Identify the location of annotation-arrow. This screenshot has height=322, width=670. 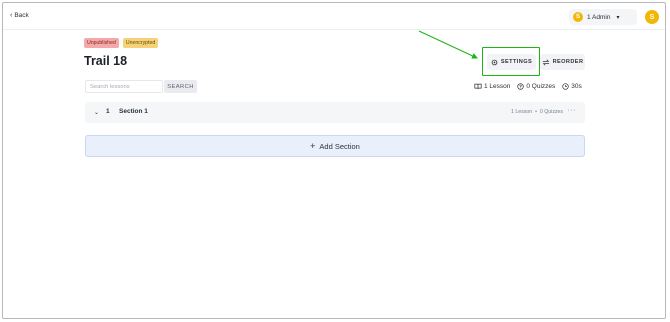
(448, 44).